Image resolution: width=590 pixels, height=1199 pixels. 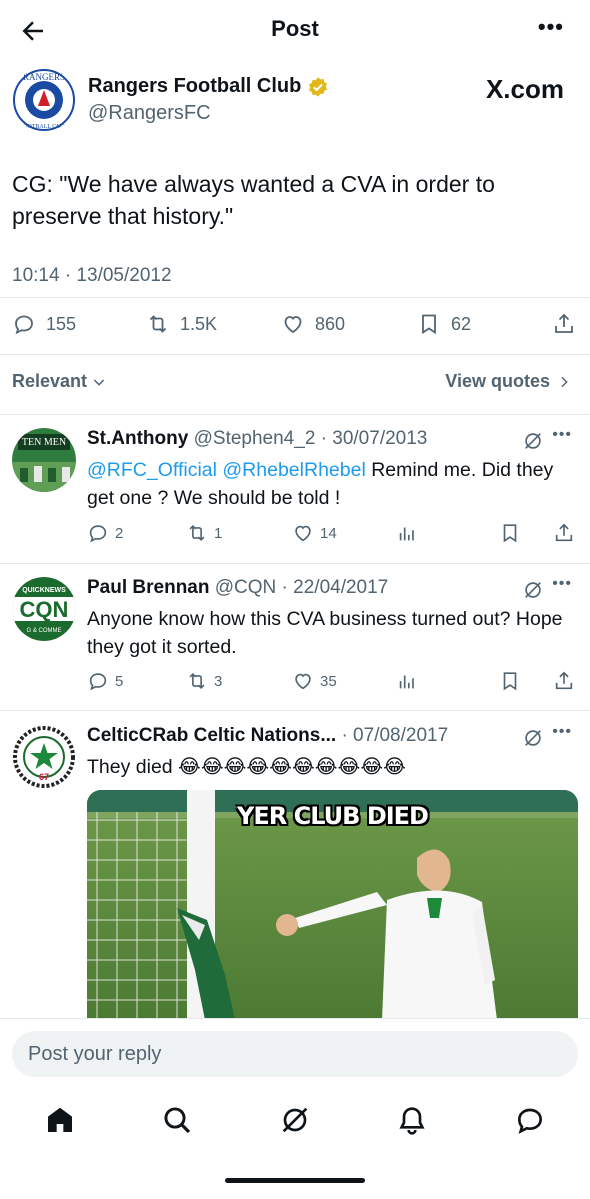 I want to click on repost-button: 1, so click(x=204, y=533).